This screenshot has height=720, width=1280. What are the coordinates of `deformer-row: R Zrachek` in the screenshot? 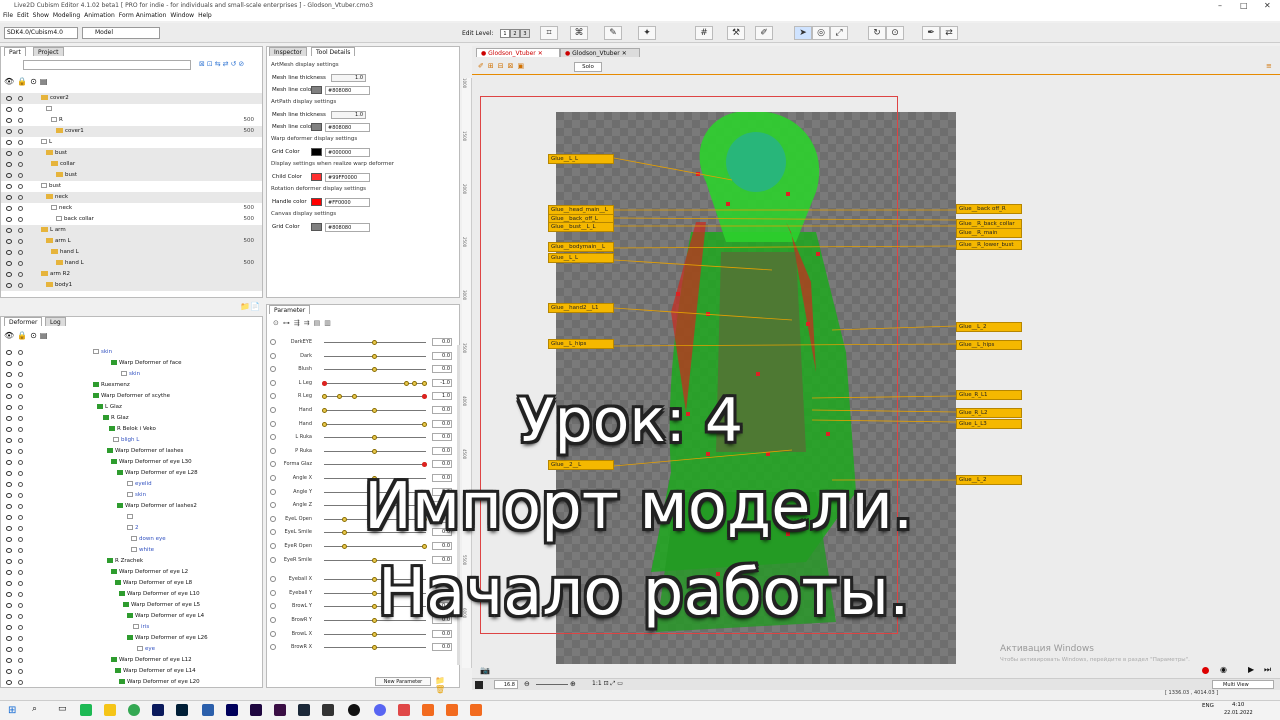 It's located at (131, 561).